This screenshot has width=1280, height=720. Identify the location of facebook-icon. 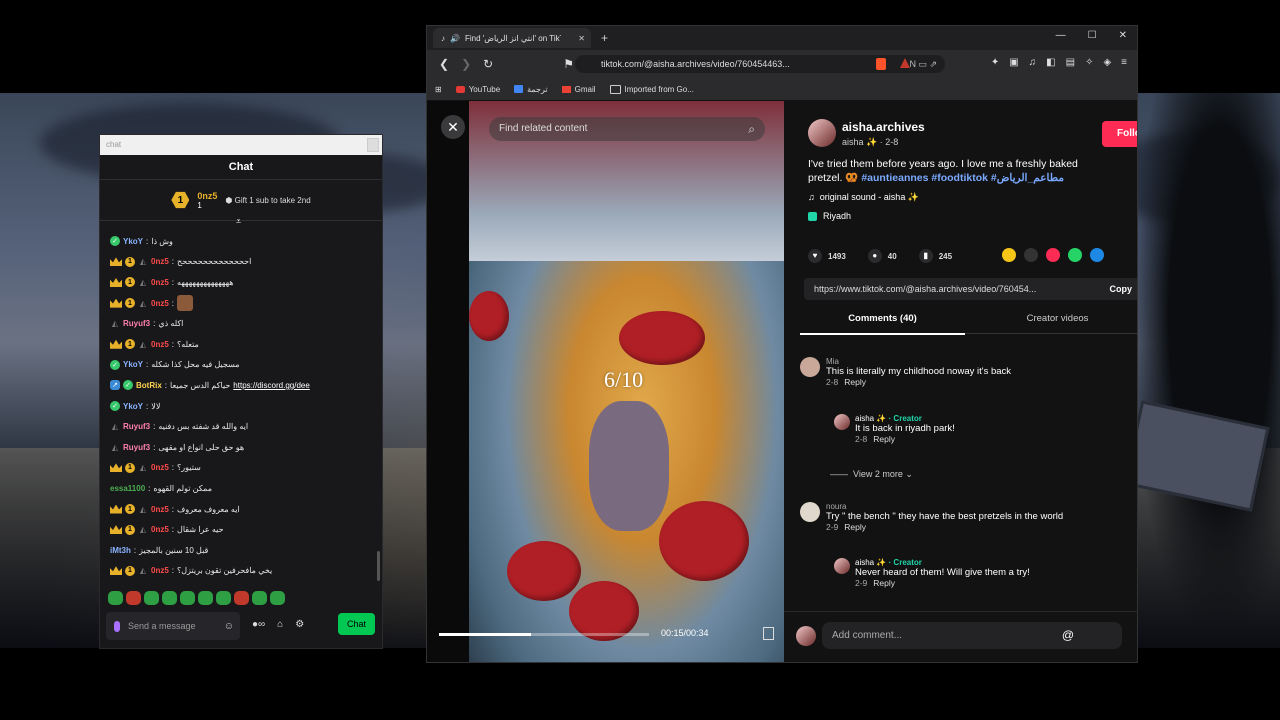
(1097, 255).